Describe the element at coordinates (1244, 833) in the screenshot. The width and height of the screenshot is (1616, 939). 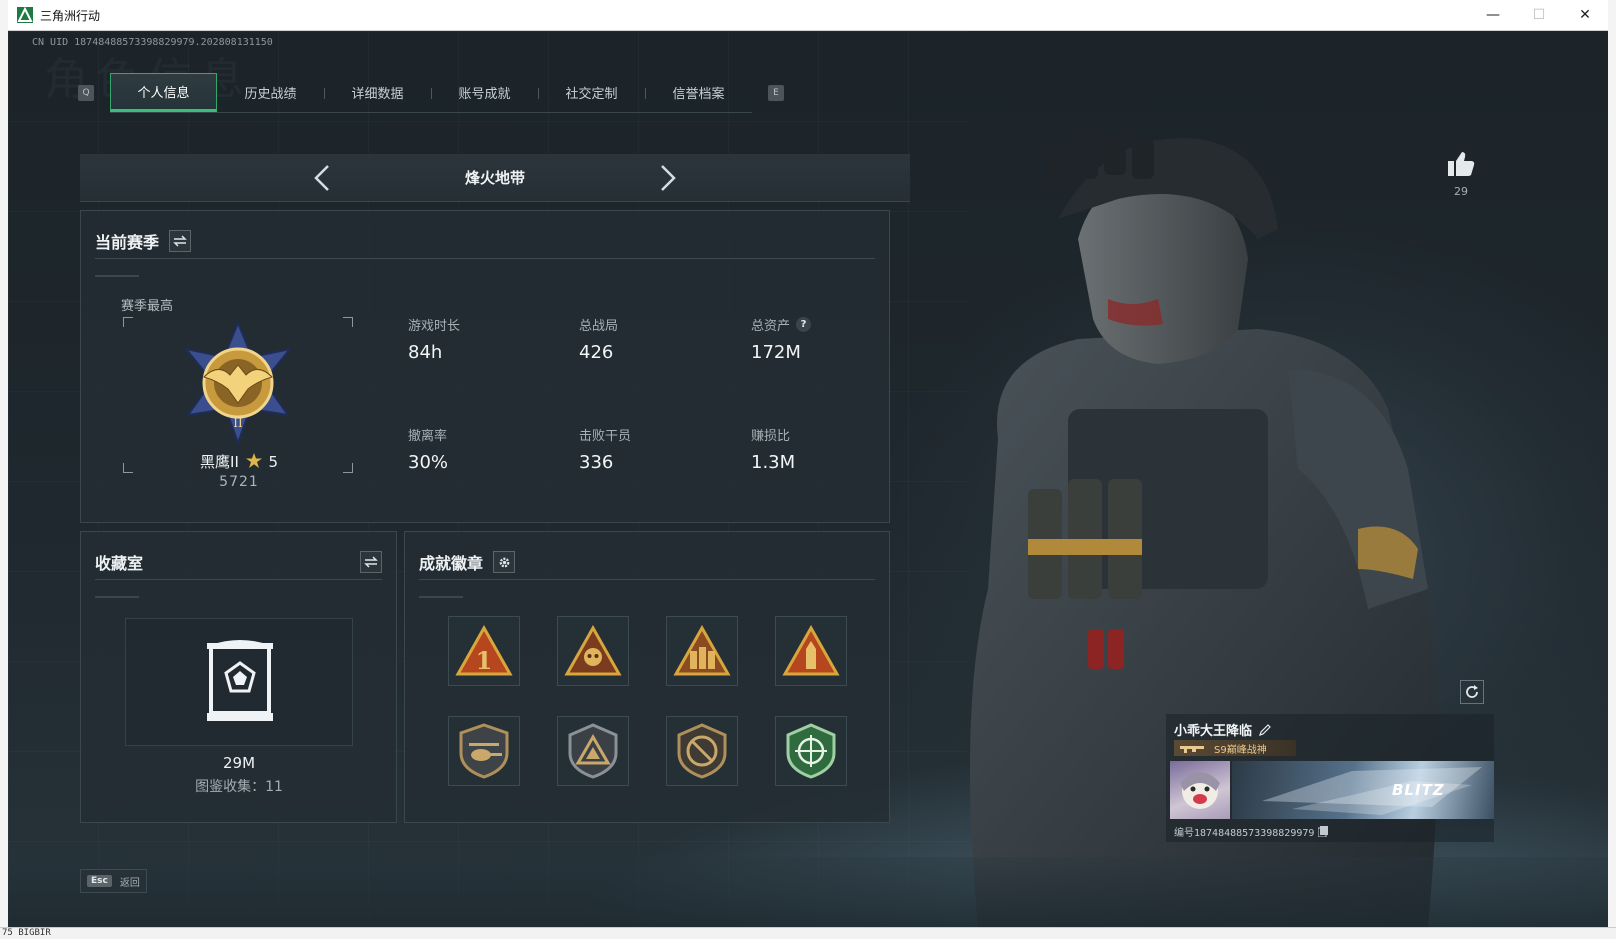
I see `player-id: 编号18748488573398829979` at that location.